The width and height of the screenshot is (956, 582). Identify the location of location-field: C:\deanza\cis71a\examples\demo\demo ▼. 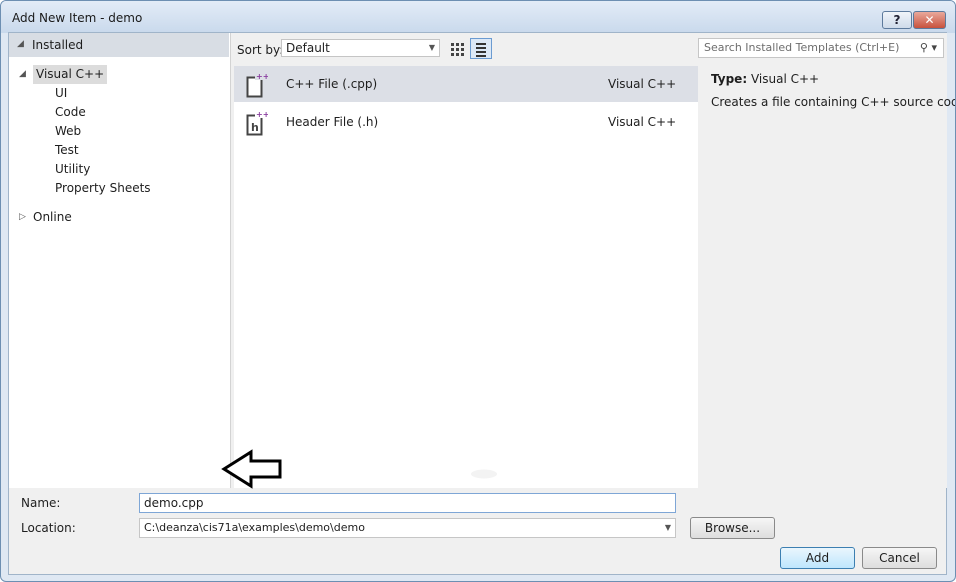
(407, 528).